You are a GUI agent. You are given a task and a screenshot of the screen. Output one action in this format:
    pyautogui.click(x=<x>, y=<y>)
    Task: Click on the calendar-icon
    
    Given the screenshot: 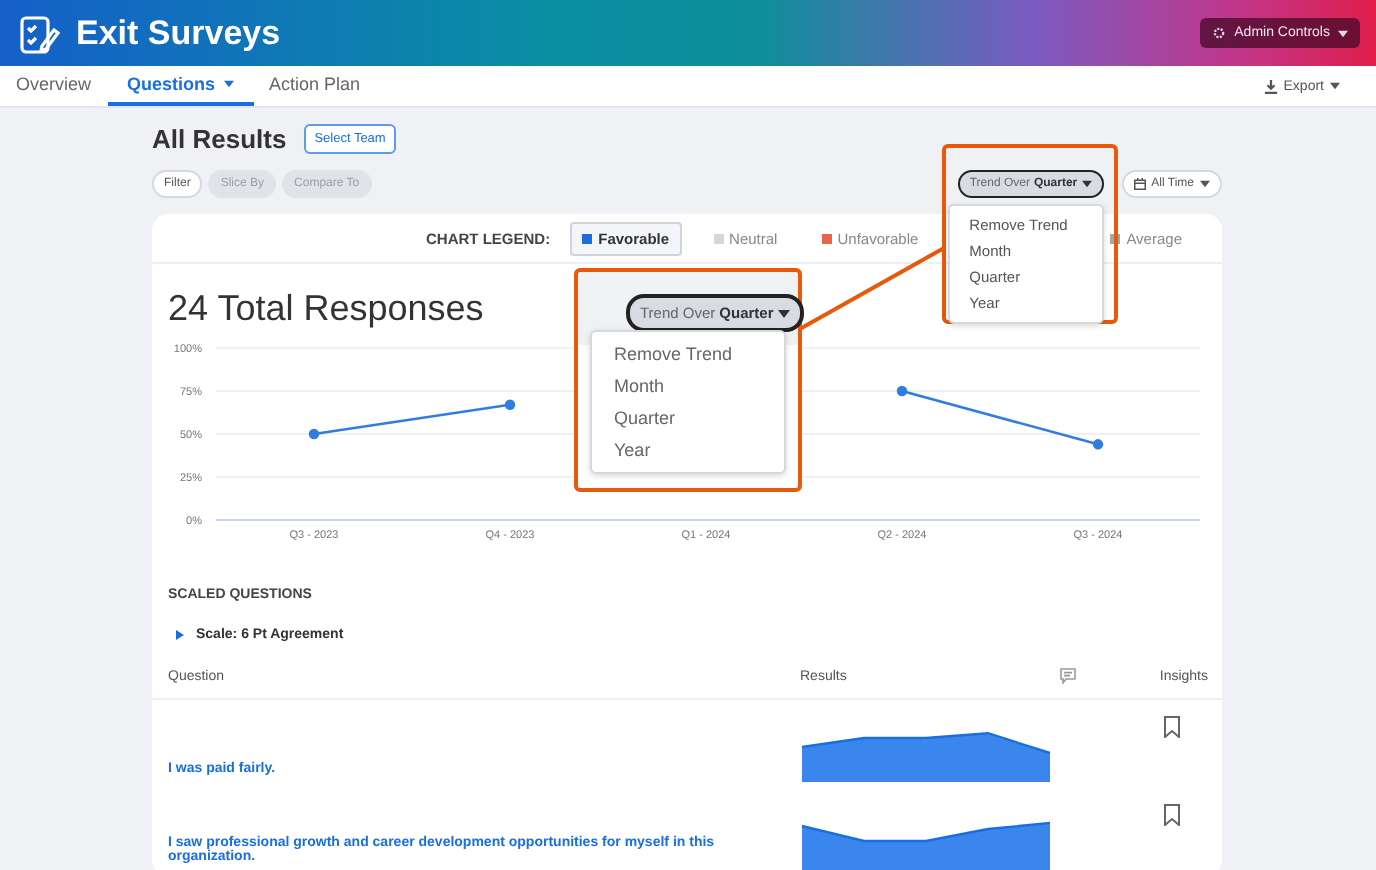 What is the action you would take?
    pyautogui.click(x=1139, y=184)
    